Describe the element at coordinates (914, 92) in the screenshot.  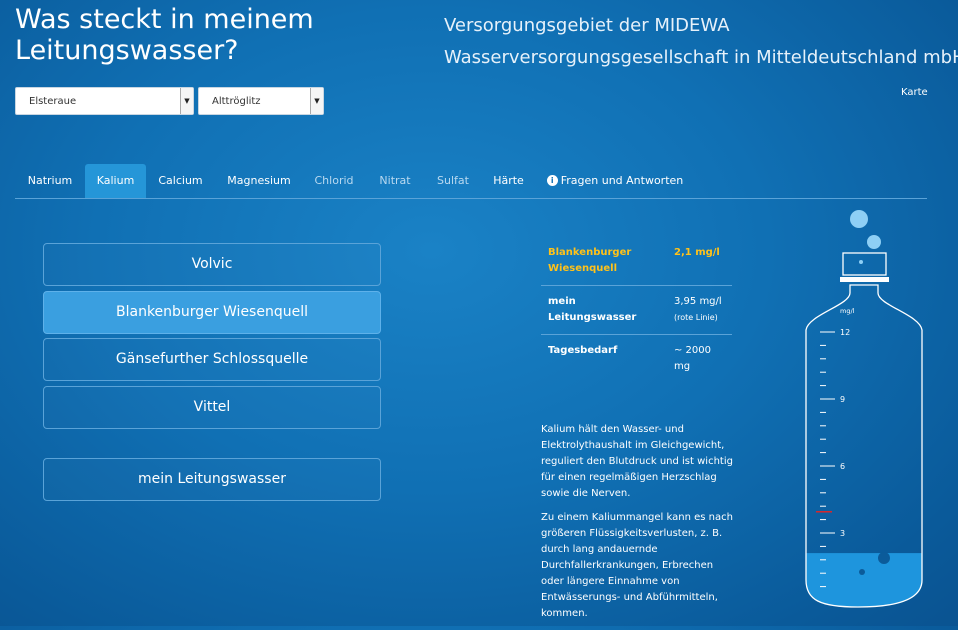
I see `map-link: Karte` at that location.